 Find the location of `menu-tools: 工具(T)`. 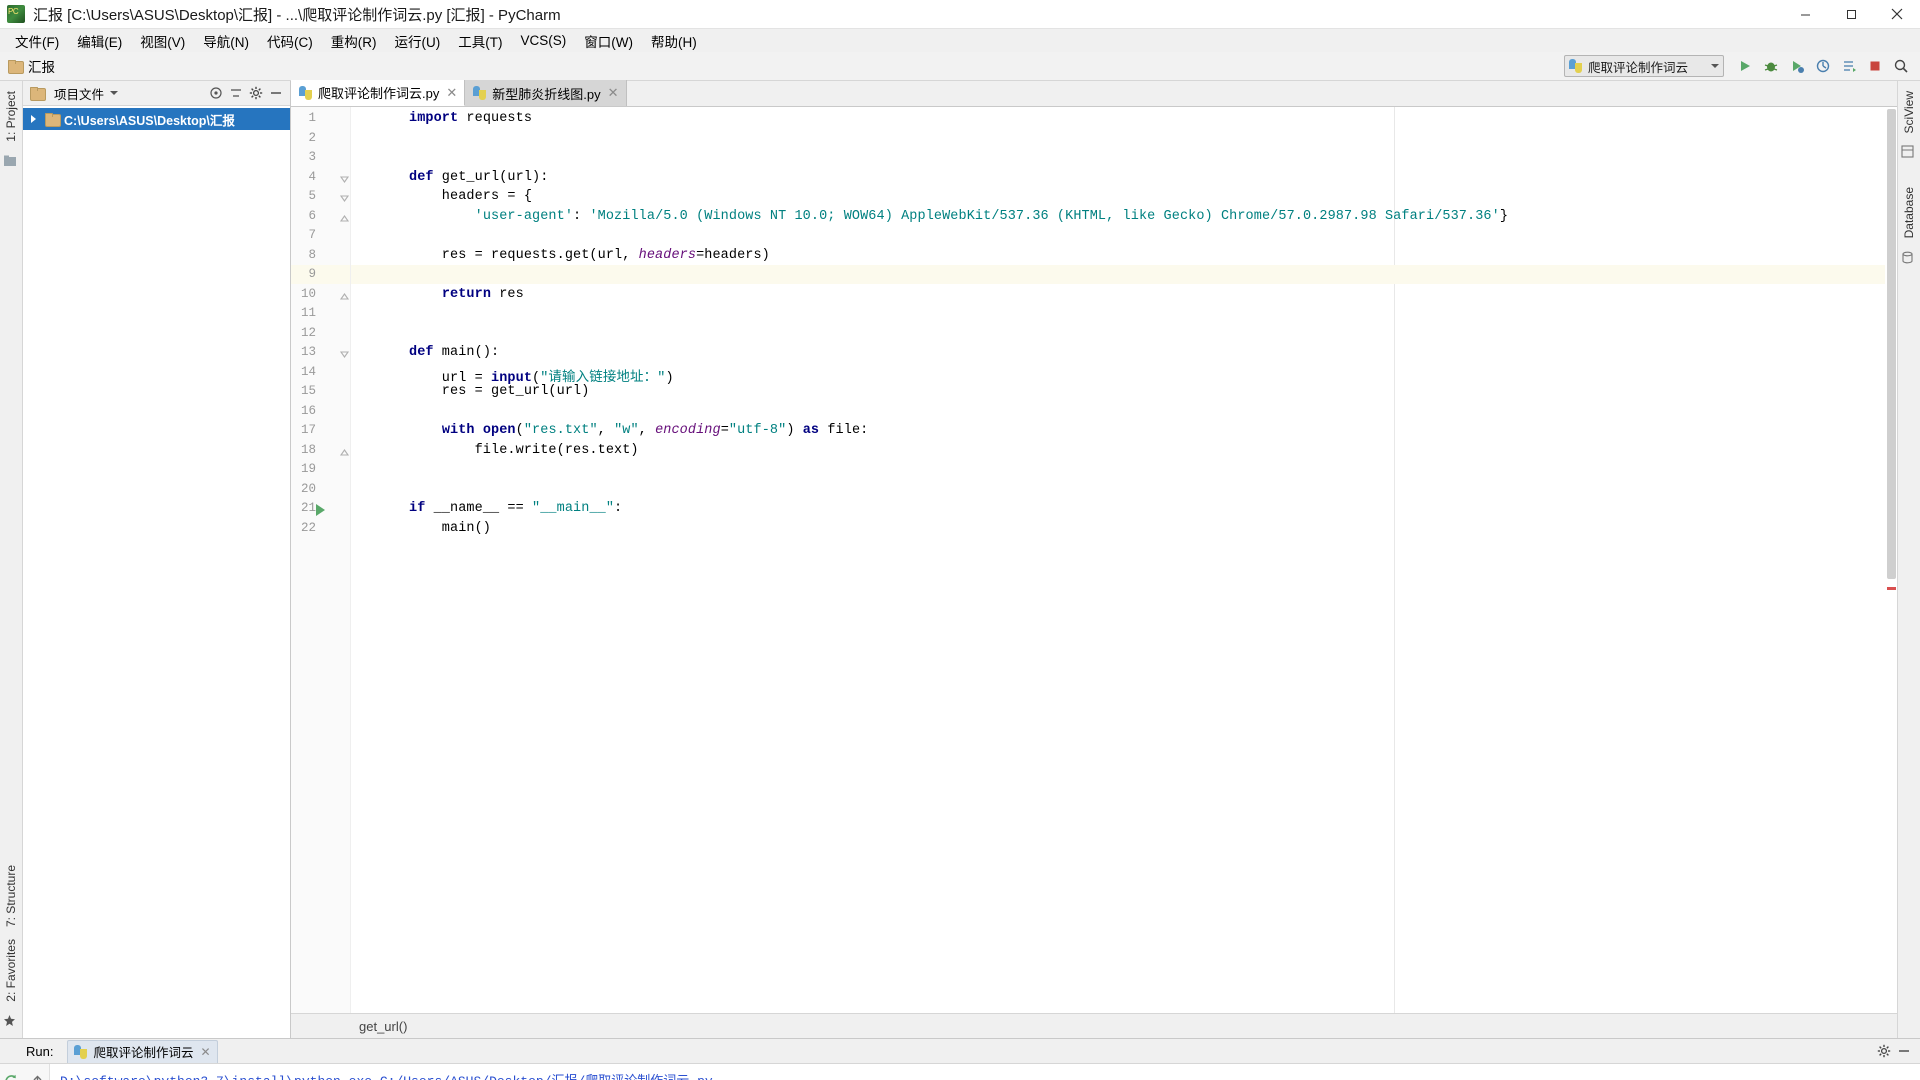

menu-tools: 工具(T) is located at coordinates (480, 41).